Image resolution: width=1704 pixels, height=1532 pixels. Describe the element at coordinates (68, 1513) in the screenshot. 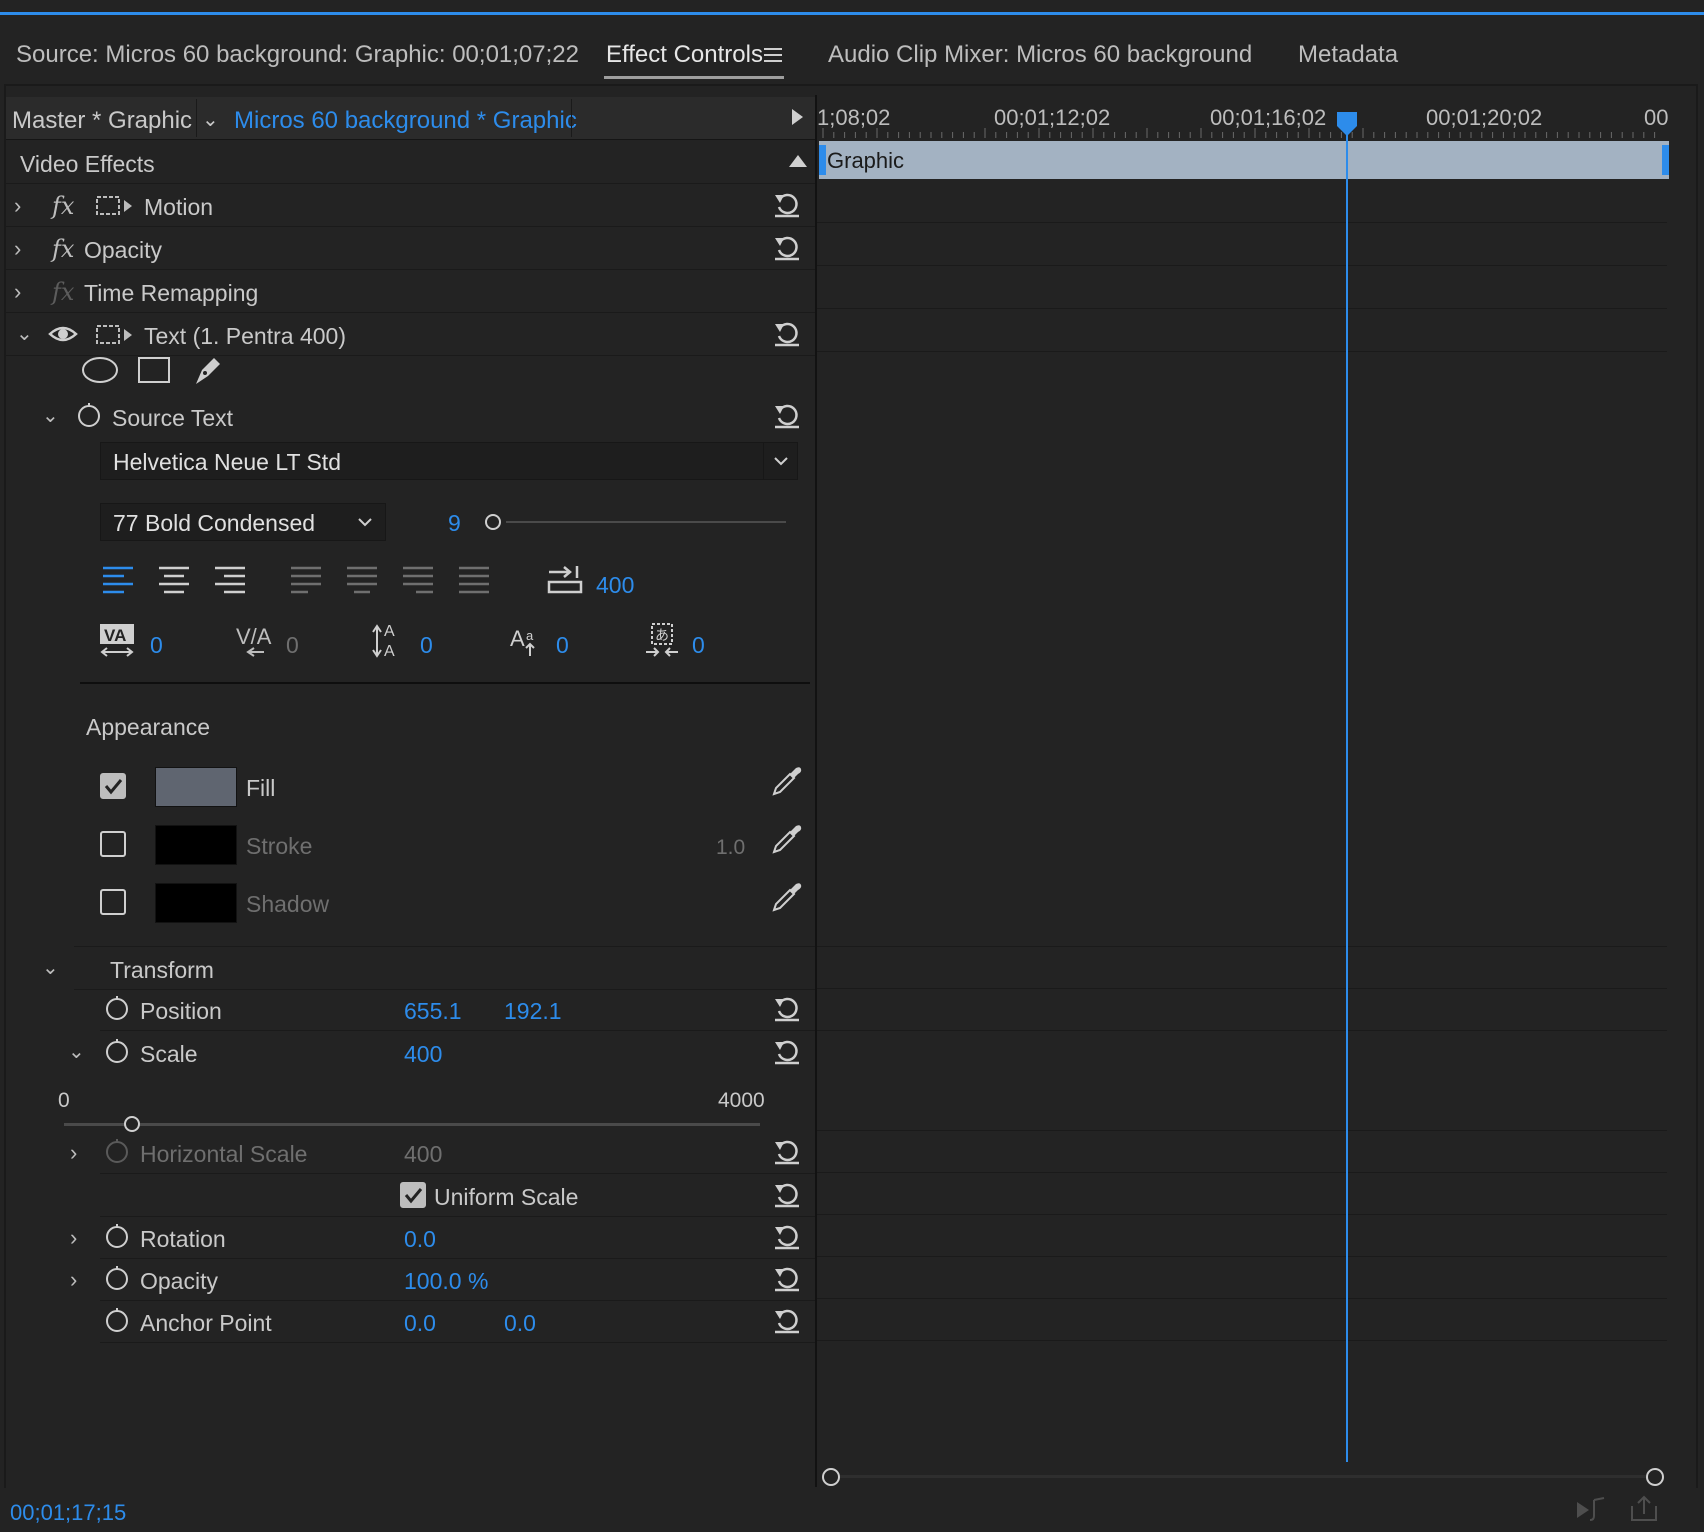

I see `current-timecode: 00;01;17;15` at that location.